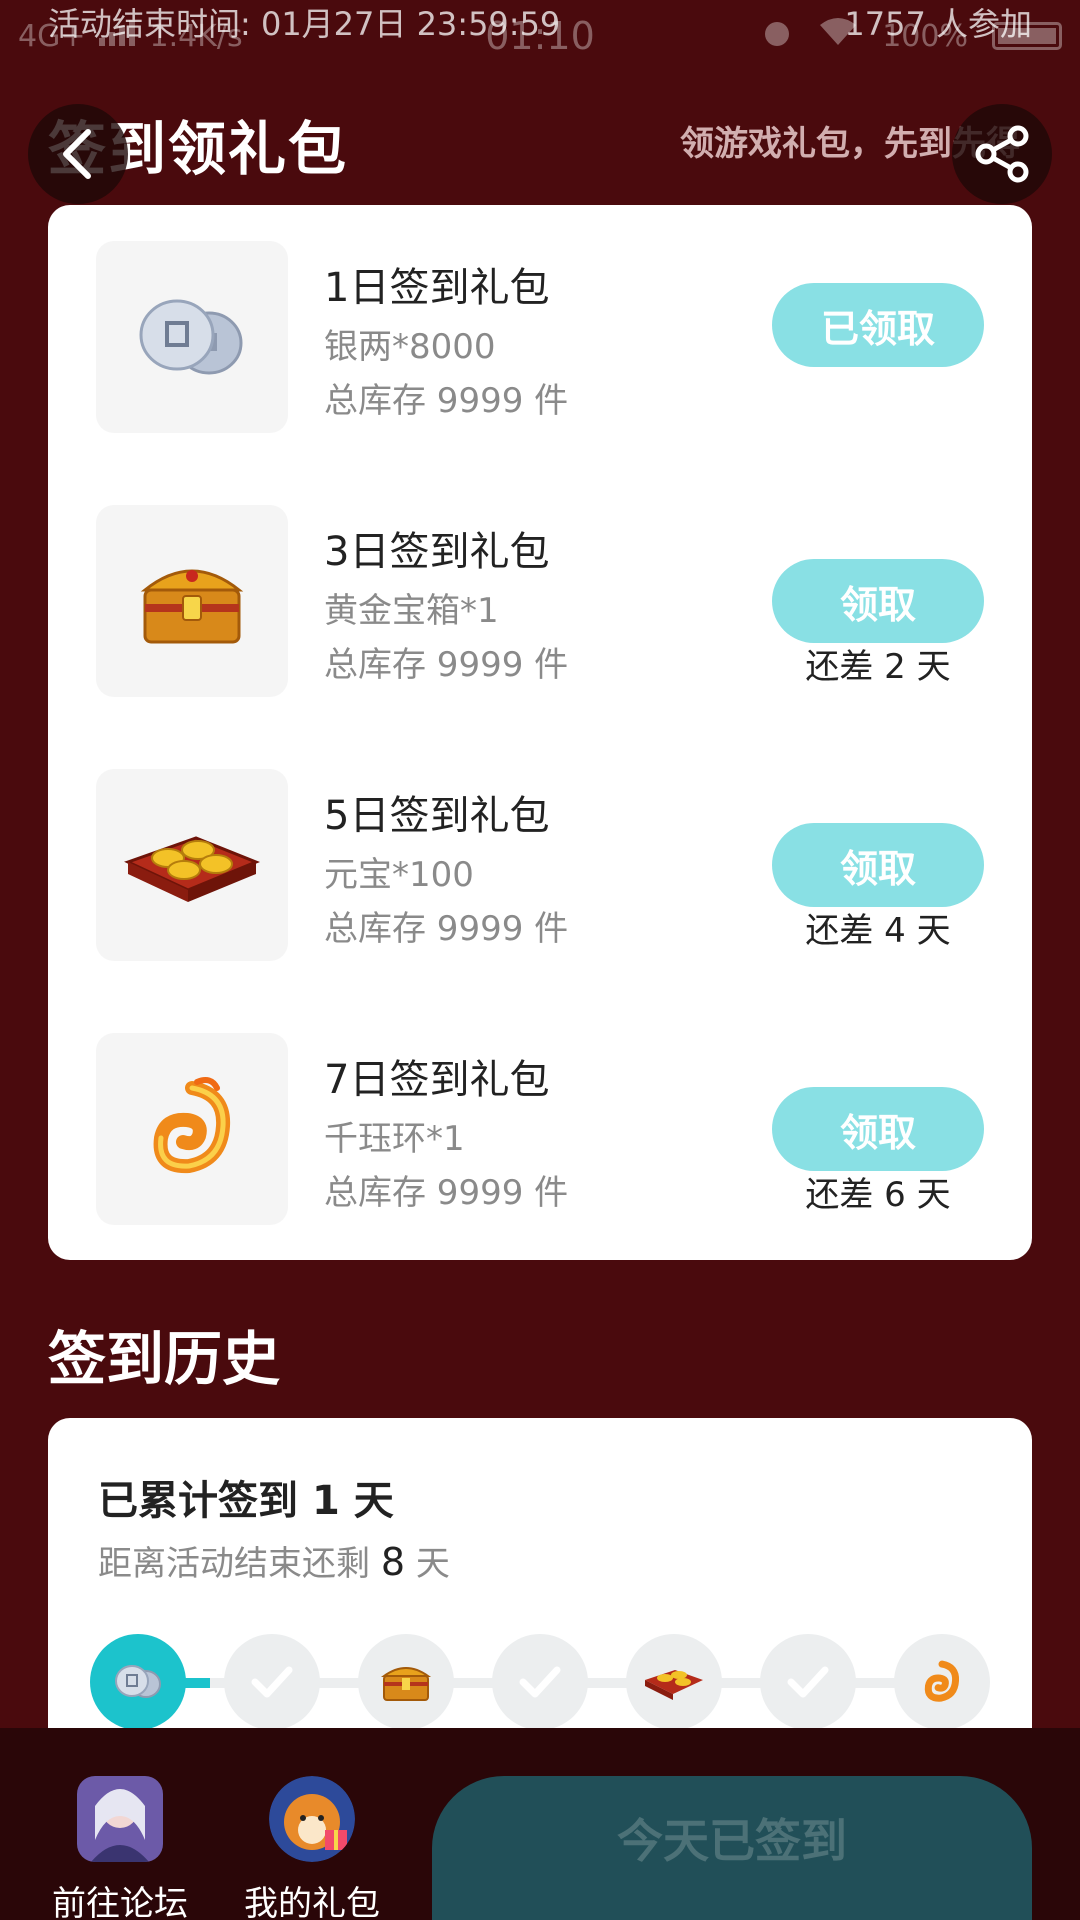  I want to click on chevron-left-icon, so click(77, 154).